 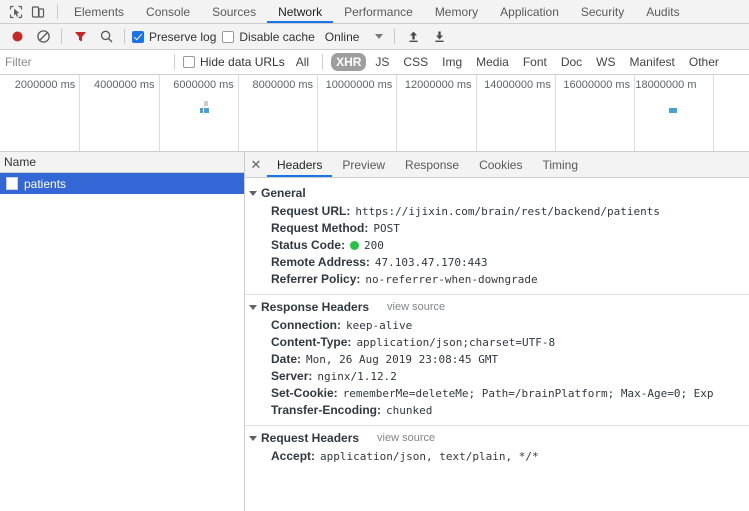 What do you see at coordinates (228, 36) in the screenshot?
I see `disable-cache-box` at bounding box center [228, 36].